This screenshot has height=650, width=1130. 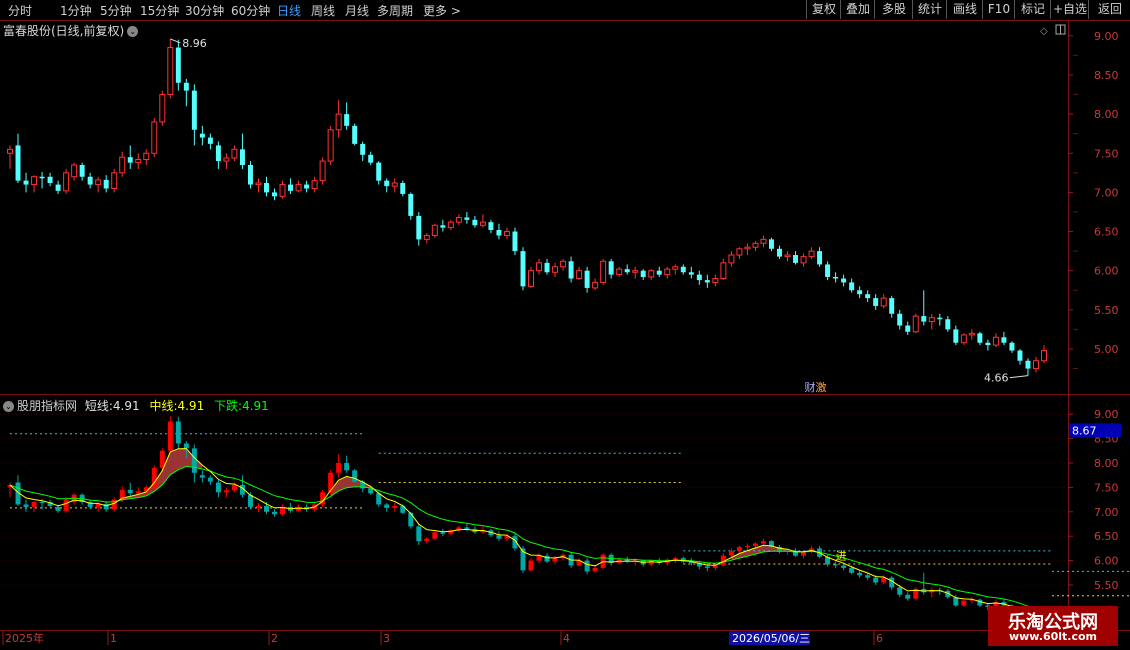 I want to click on low-label: 4.66, so click(x=996, y=378).